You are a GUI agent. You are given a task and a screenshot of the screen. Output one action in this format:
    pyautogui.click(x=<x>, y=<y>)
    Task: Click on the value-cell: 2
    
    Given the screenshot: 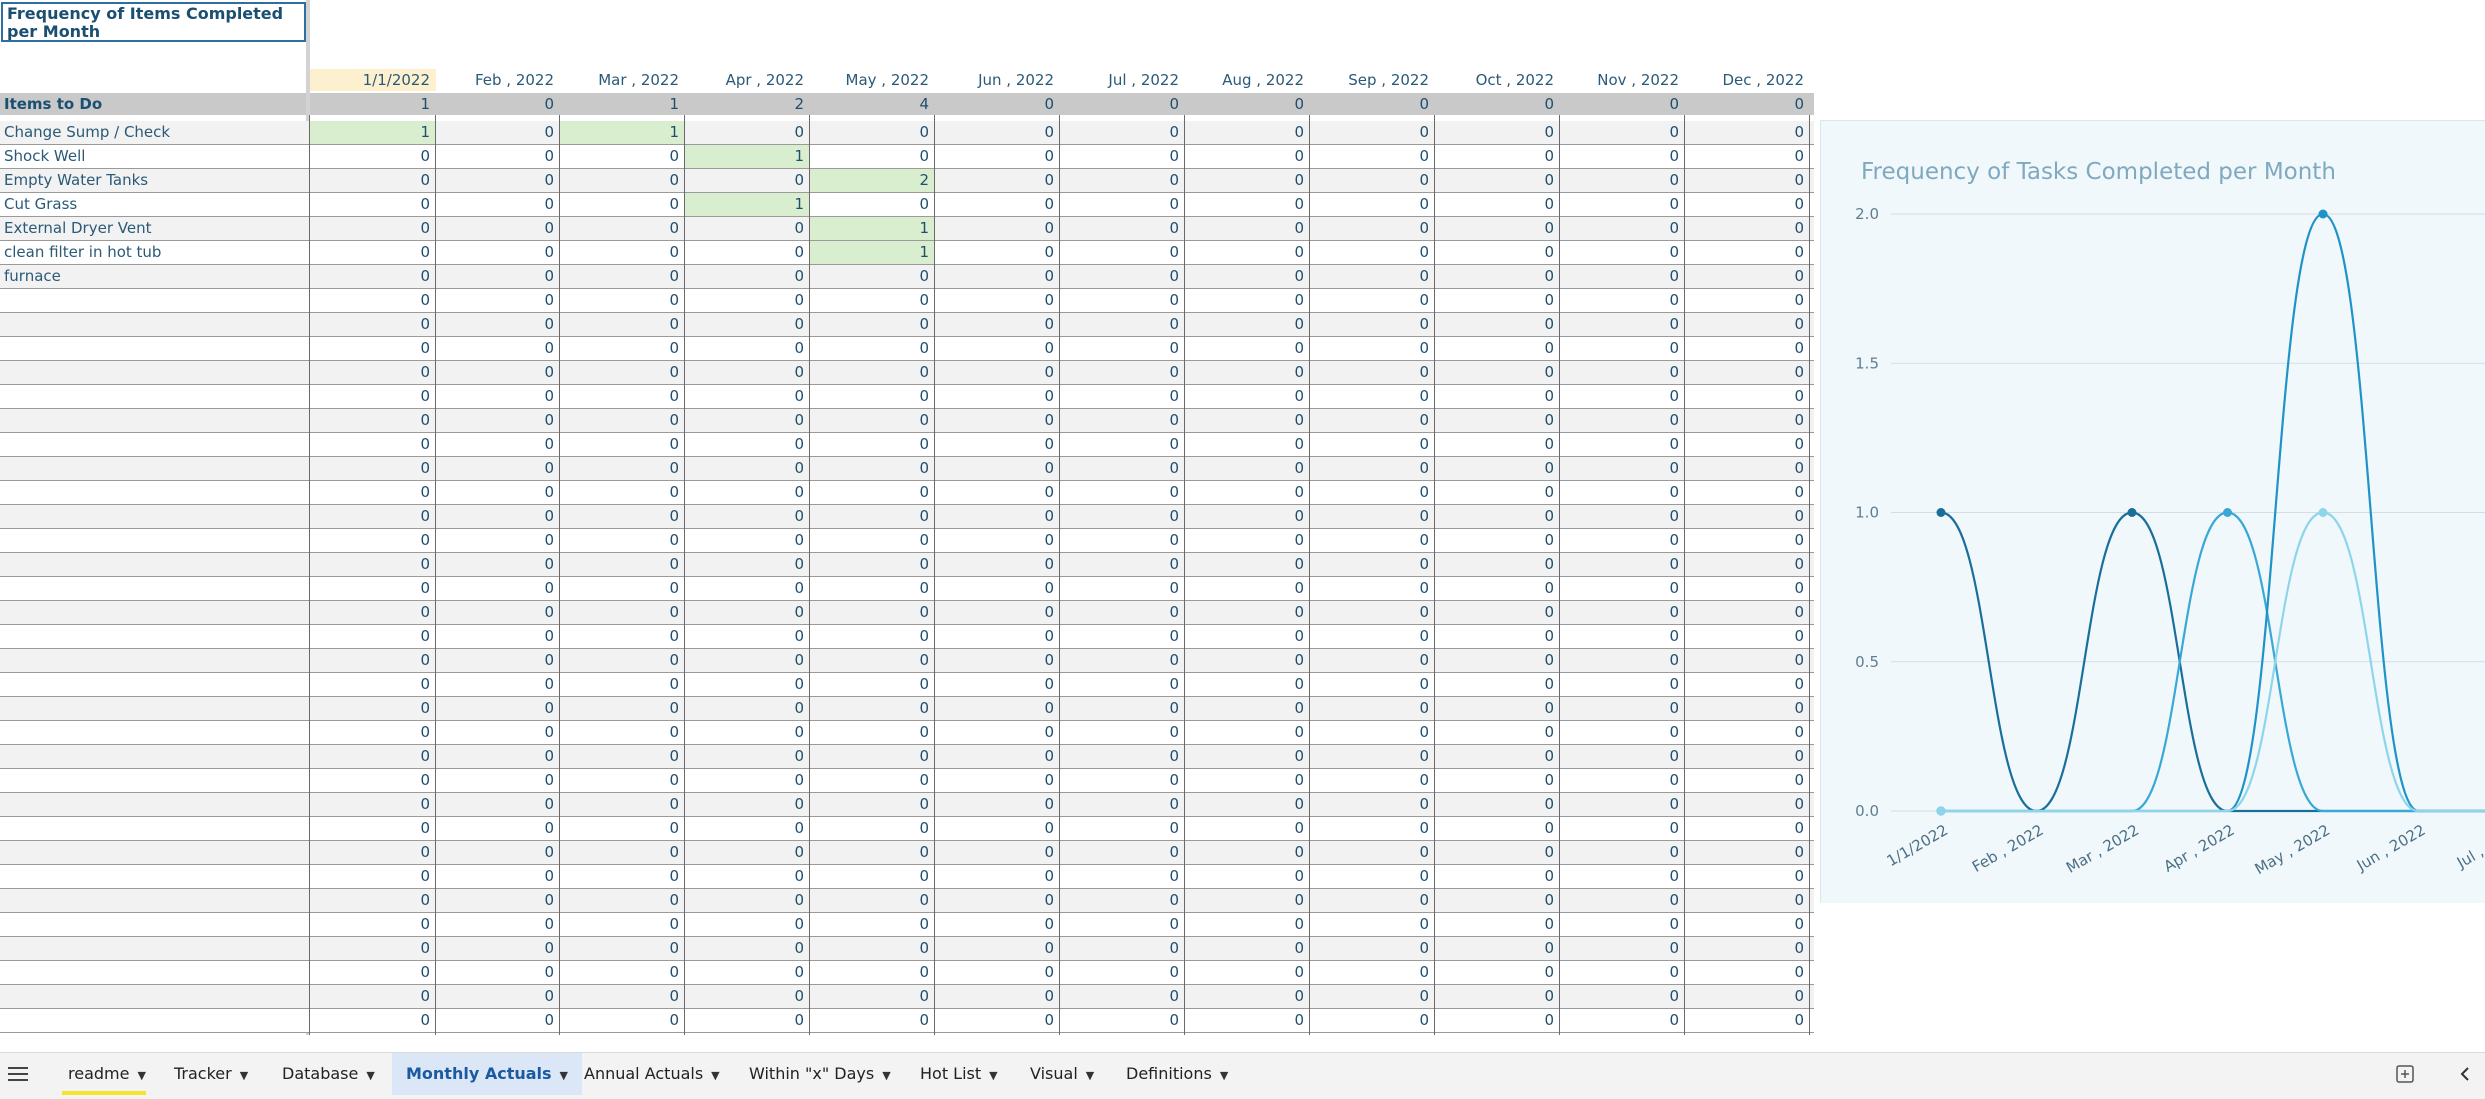 What is the action you would take?
    pyautogui.click(x=872, y=180)
    